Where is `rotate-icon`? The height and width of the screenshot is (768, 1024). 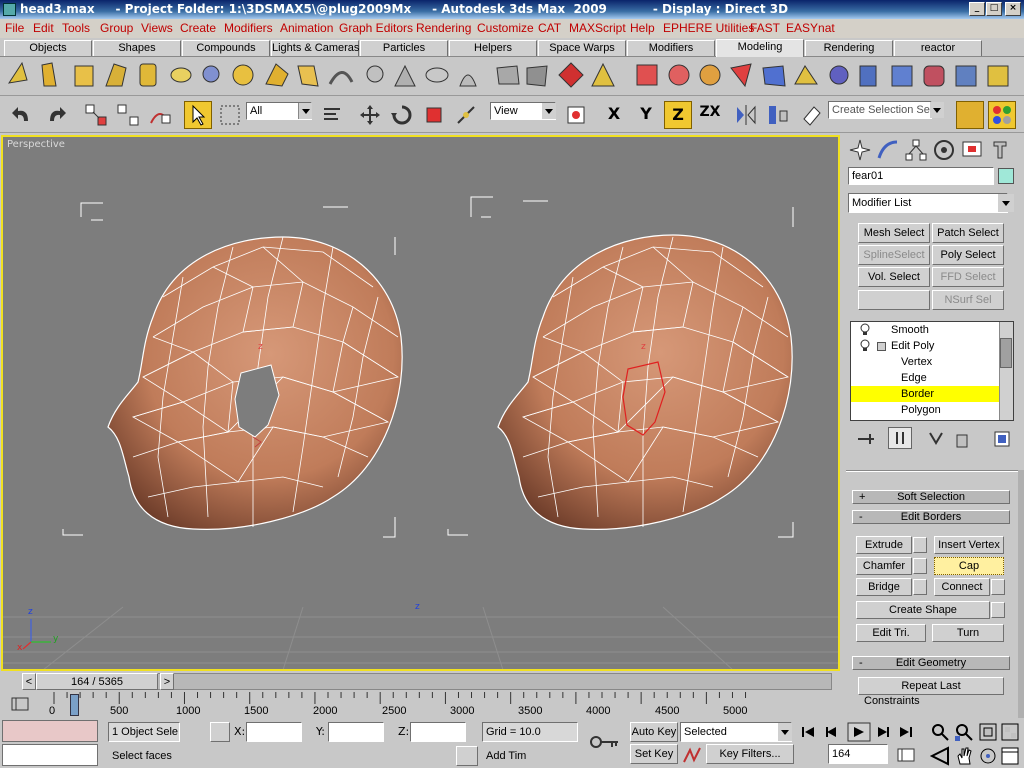
rotate-icon is located at coordinates (402, 115).